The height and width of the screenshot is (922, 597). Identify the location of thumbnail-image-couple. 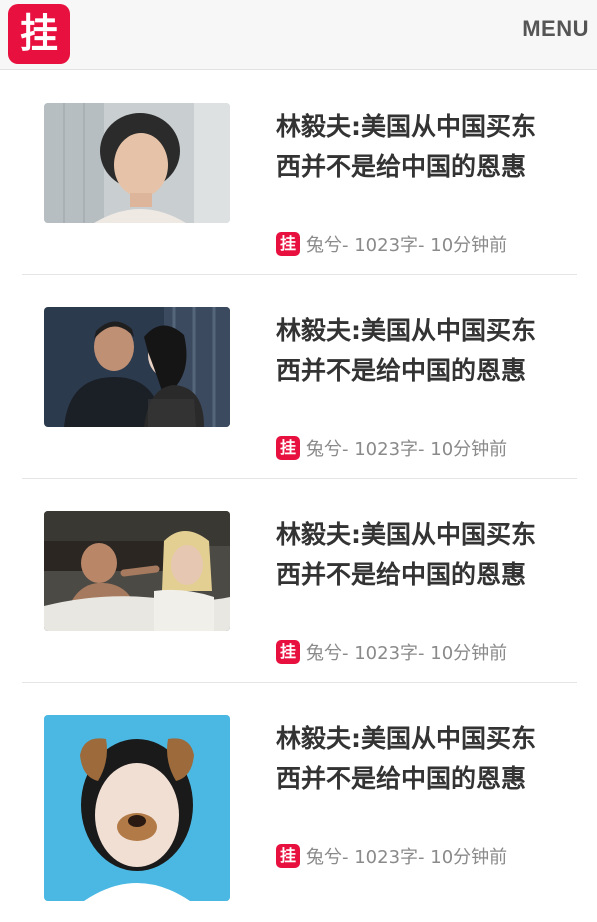
(137, 367).